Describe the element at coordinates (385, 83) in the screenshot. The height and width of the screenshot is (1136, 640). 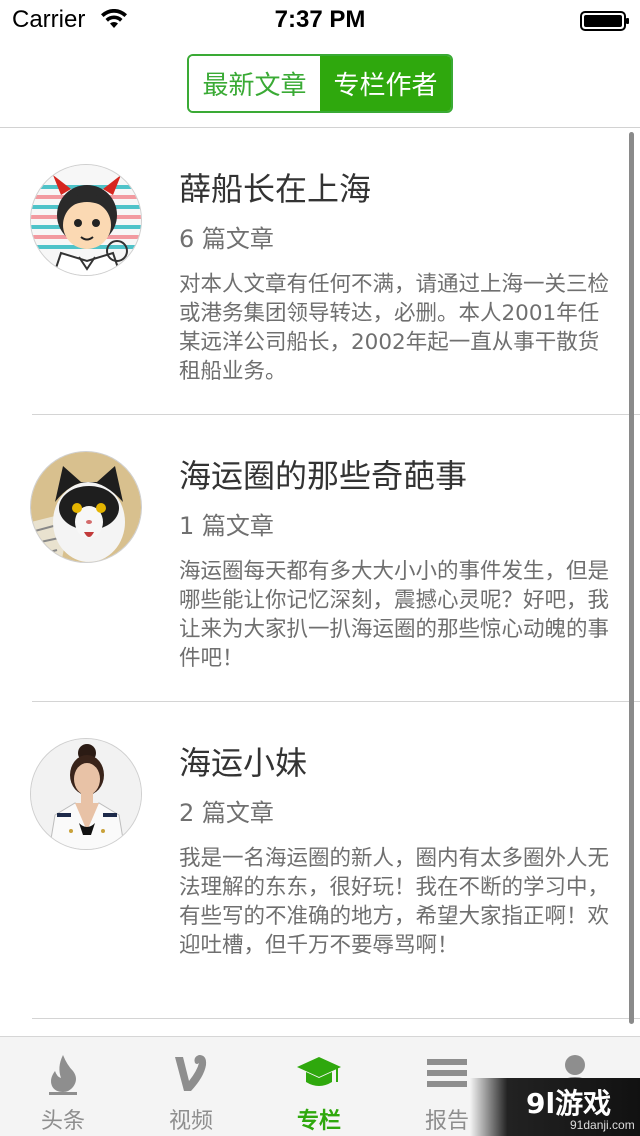
I see `segment-column-authors: 专栏作者` at that location.